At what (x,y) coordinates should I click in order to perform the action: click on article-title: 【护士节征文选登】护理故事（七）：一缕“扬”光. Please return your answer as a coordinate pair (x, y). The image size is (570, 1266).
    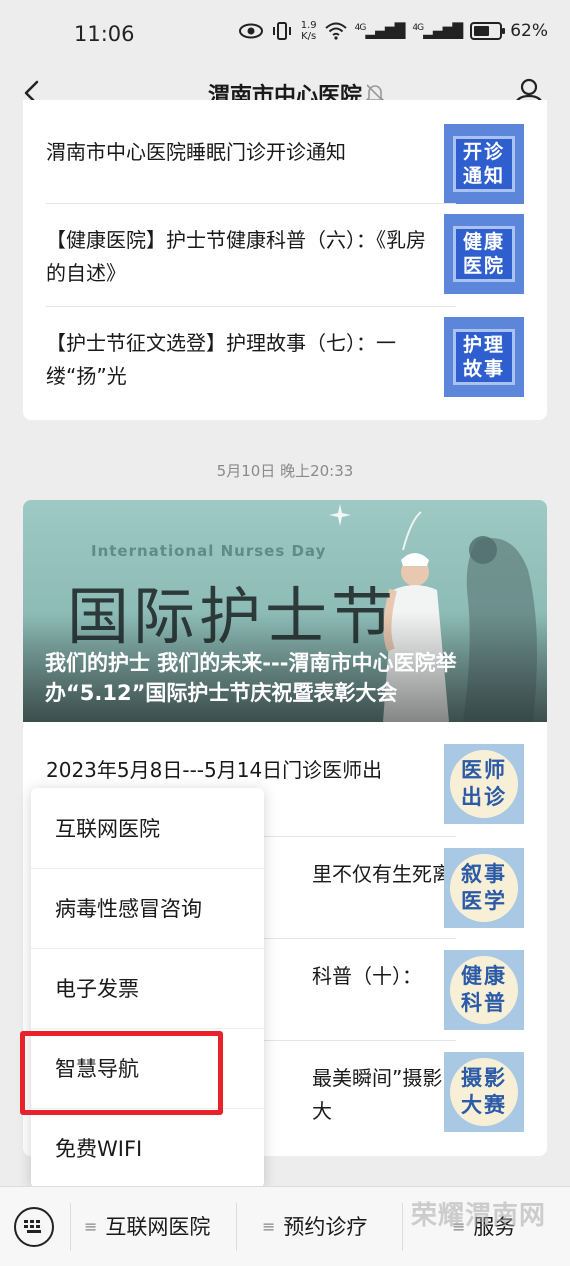
    Looking at the image, I should click on (221, 359).